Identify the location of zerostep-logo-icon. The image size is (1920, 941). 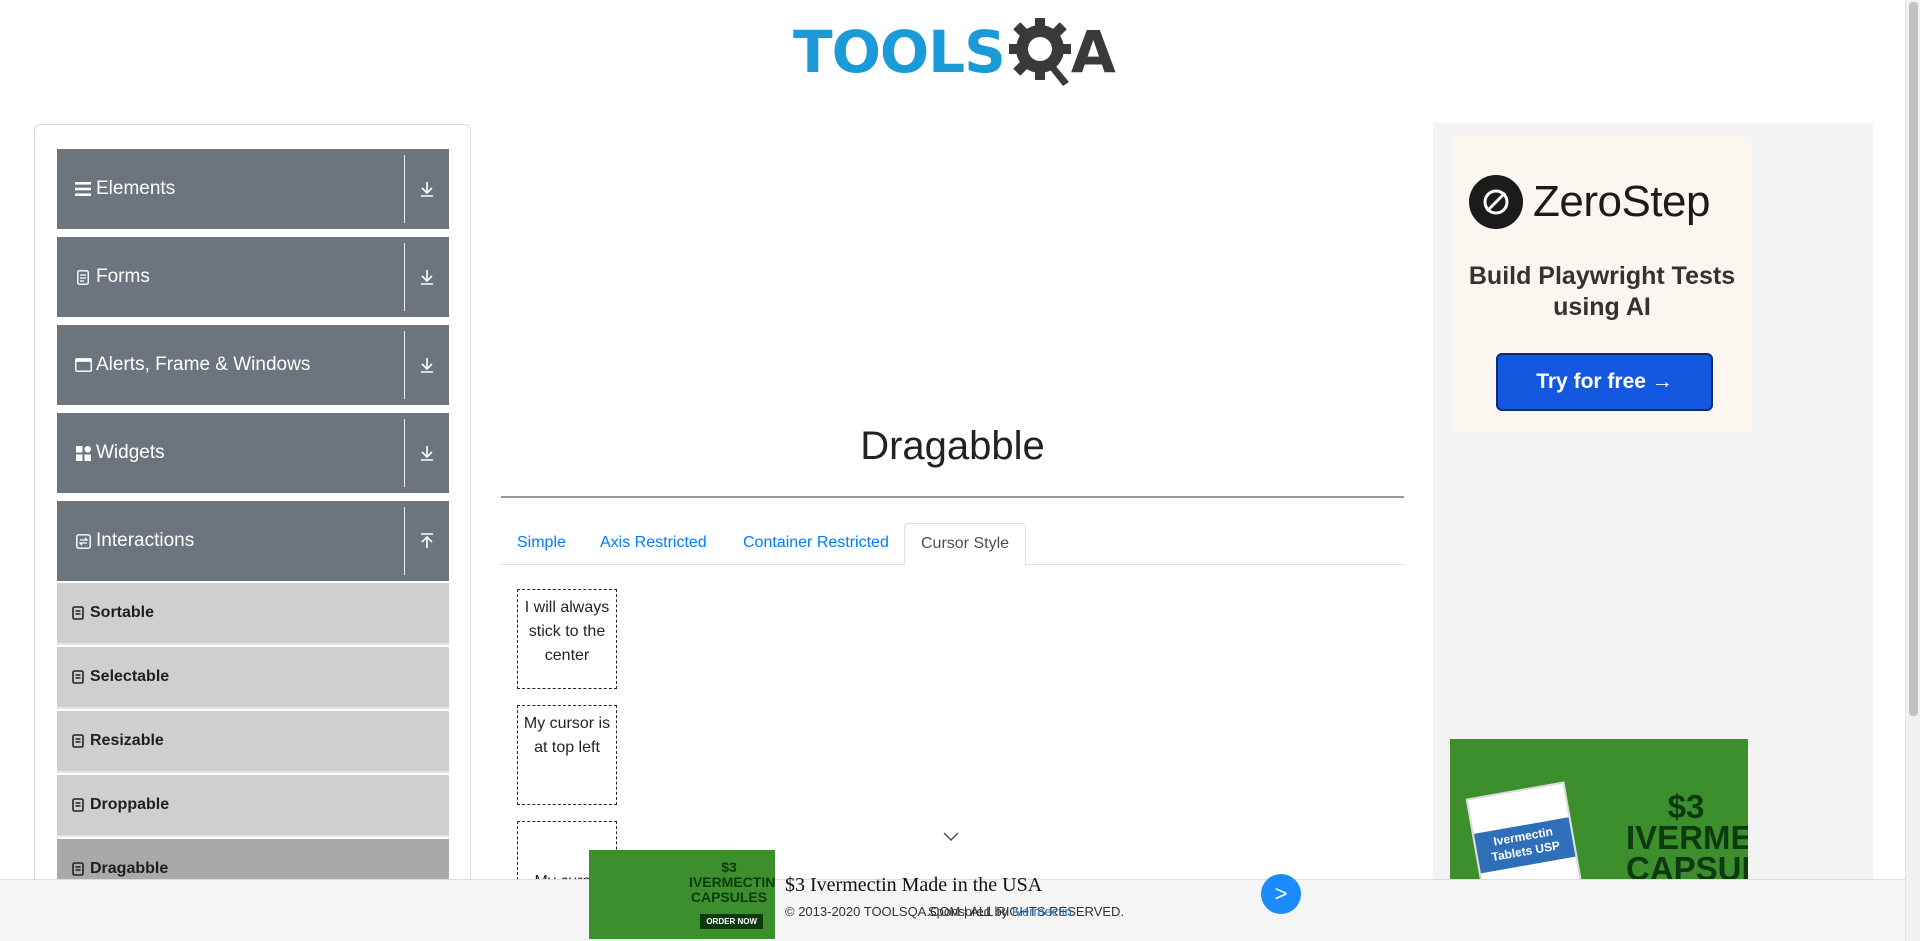
(1496, 202).